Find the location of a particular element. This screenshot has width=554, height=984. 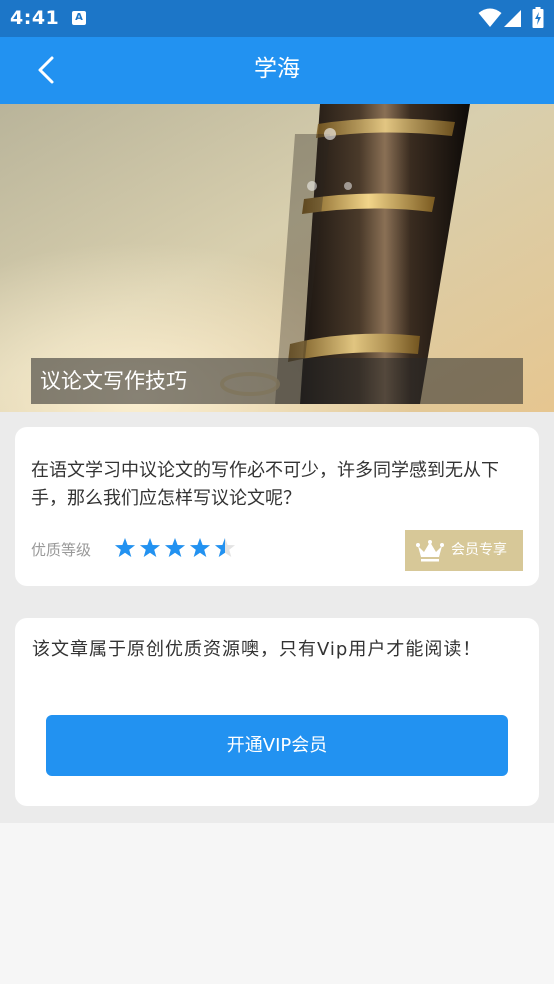

rating-stars is located at coordinates (179, 550).